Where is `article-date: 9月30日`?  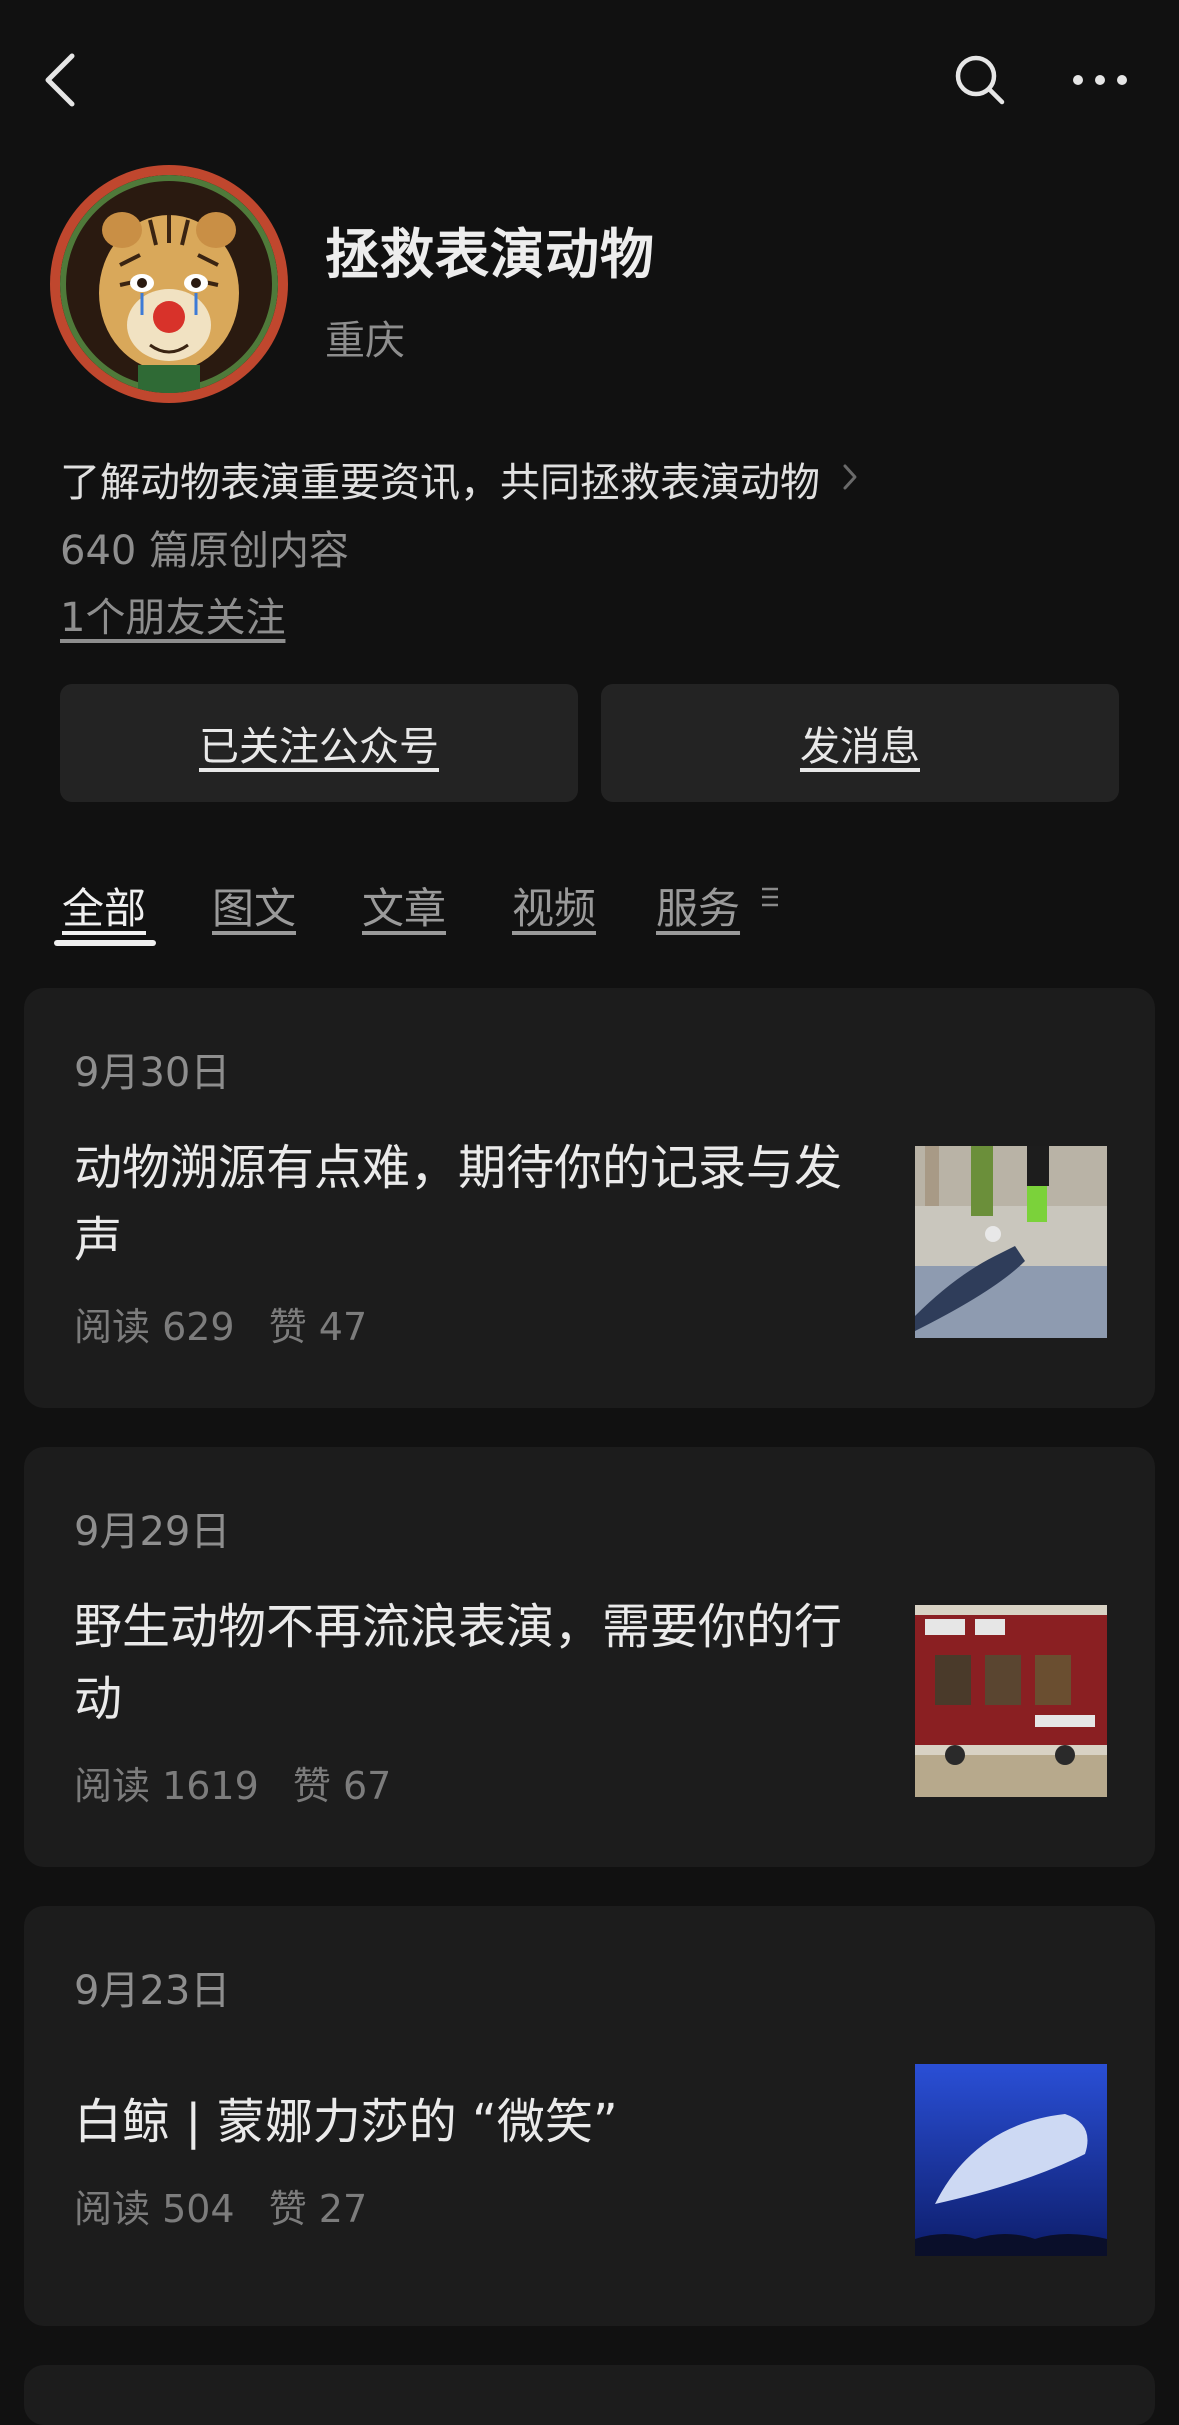 article-date: 9月30日 is located at coordinates (152, 1073).